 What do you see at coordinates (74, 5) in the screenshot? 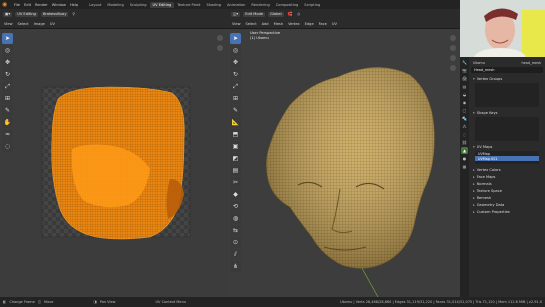
I see `menu-help: Help` at bounding box center [74, 5].